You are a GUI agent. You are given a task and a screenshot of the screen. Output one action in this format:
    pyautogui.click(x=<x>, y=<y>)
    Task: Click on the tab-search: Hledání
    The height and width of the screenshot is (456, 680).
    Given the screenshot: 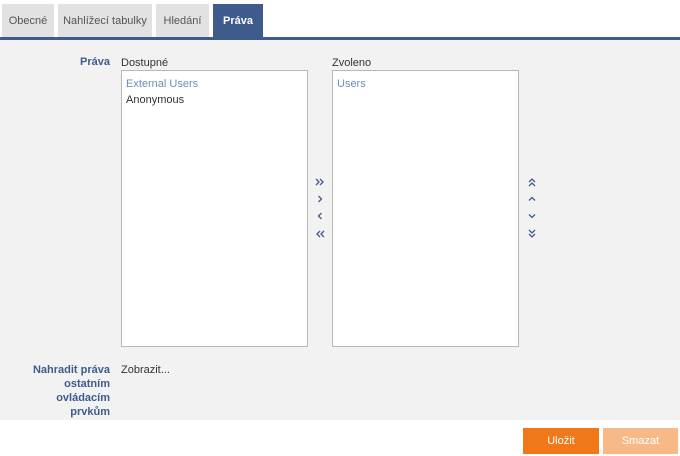 What is the action you would take?
    pyautogui.click(x=182, y=21)
    